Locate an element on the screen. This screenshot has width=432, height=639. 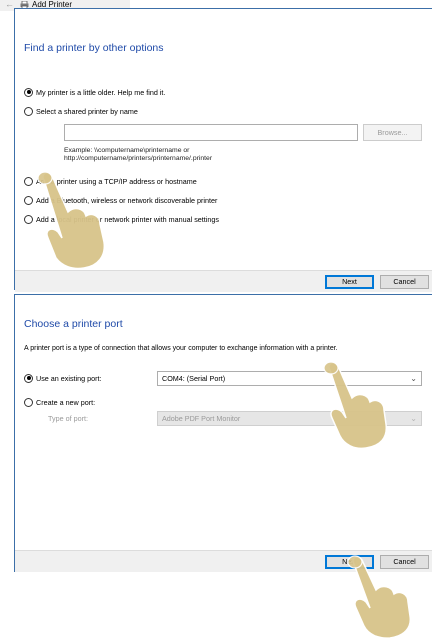
radio-local-manual is located at coordinates (28, 219).